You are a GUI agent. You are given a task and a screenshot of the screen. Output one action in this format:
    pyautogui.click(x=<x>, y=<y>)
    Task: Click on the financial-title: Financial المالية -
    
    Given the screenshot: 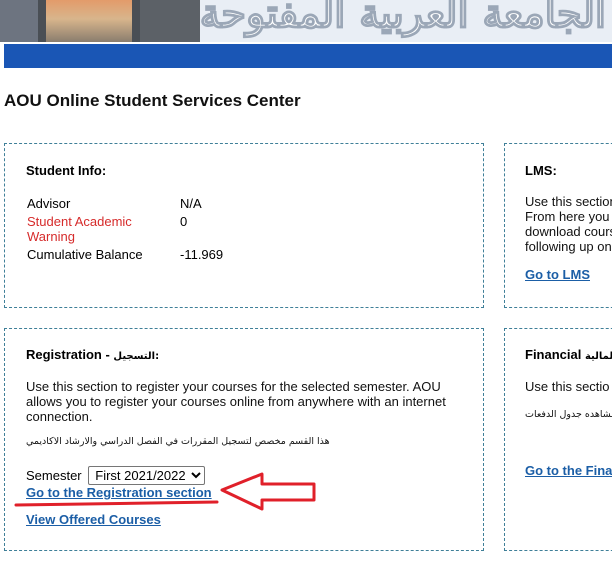 What is the action you would take?
    pyautogui.click(x=568, y=354)
    